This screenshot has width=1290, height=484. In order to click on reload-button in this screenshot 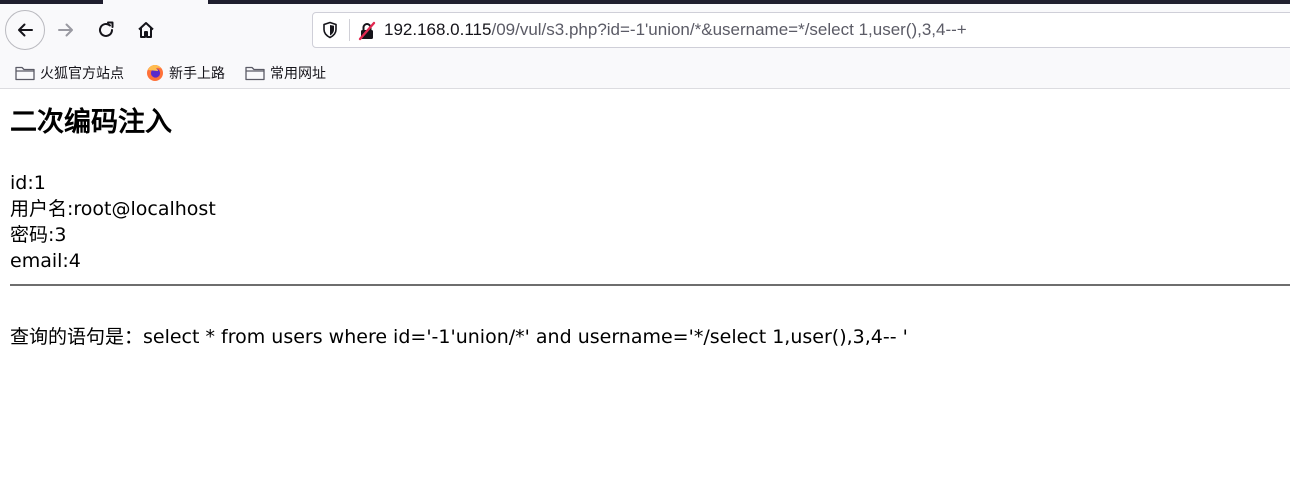, I will do `click(106, 30)`.